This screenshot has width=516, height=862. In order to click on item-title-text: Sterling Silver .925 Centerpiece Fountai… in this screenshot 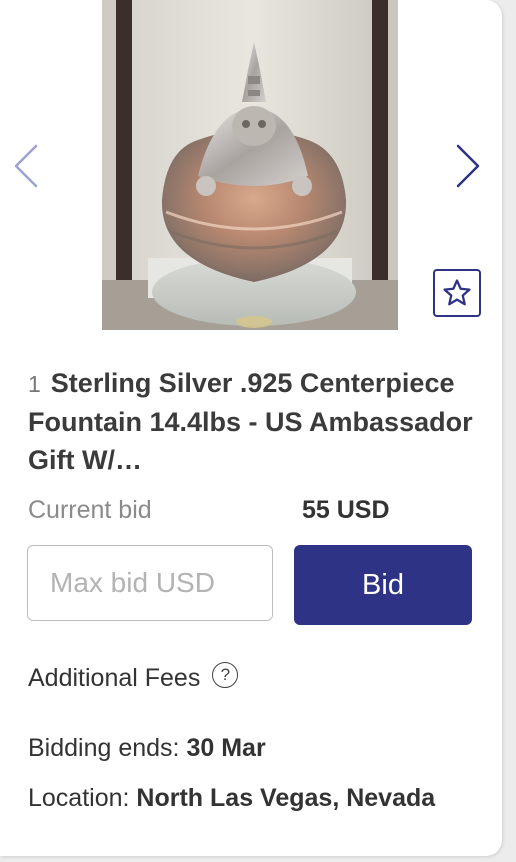, I will do `click(250, 421)`.